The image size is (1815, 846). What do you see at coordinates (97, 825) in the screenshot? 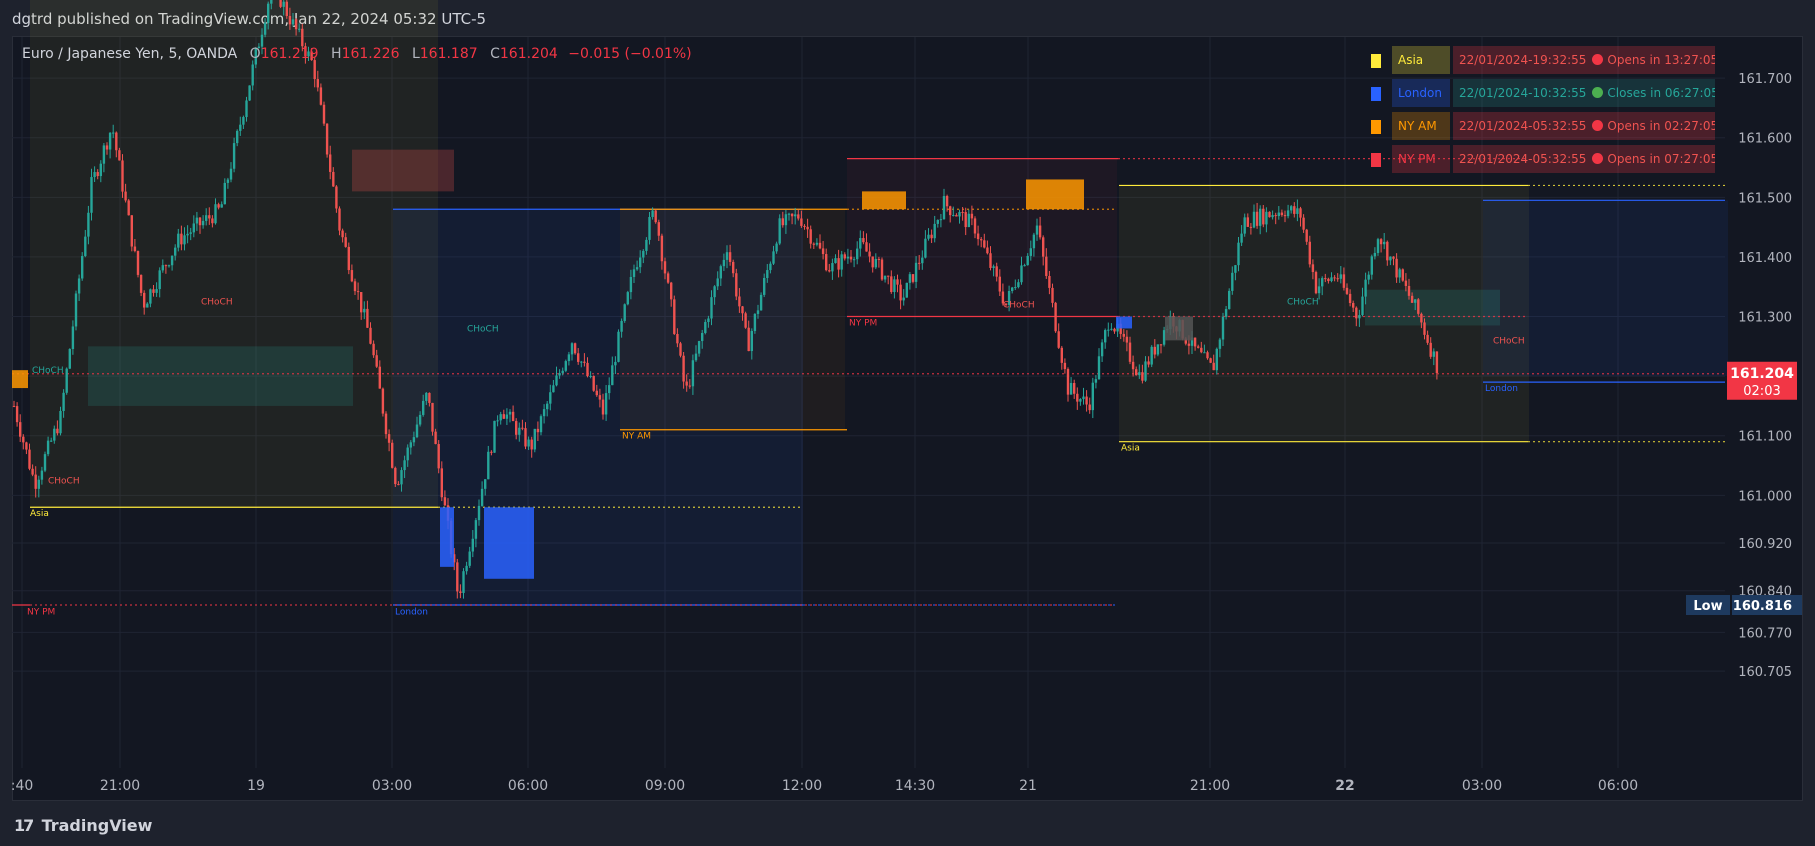
I see `tradingview-logo-text: TradingView` at bounding box center [97, 825].